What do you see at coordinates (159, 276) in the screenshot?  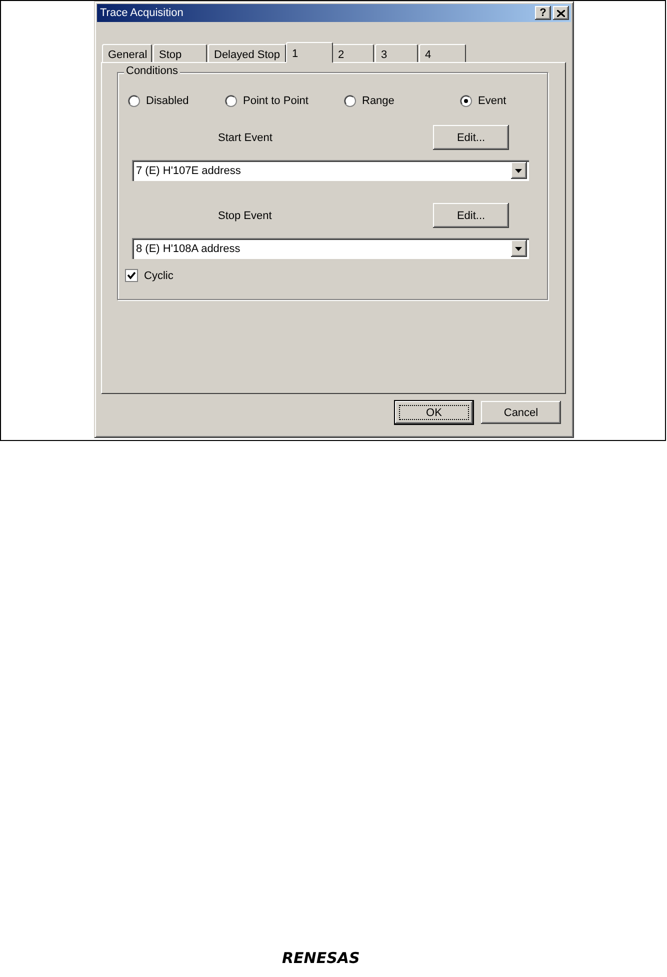 I see `checkbox-label: Cyclic` at bounding box center [159, 276].